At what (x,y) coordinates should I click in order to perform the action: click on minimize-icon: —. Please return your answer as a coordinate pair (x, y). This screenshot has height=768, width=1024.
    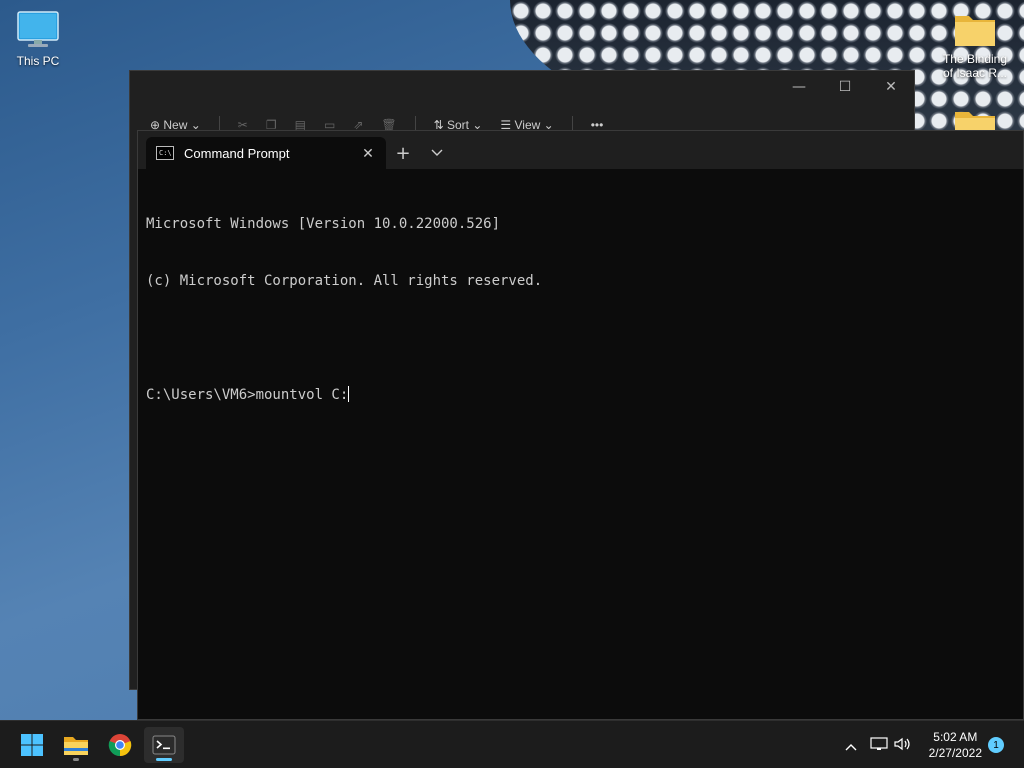
    Looking at the image, I should click on (799, 87).